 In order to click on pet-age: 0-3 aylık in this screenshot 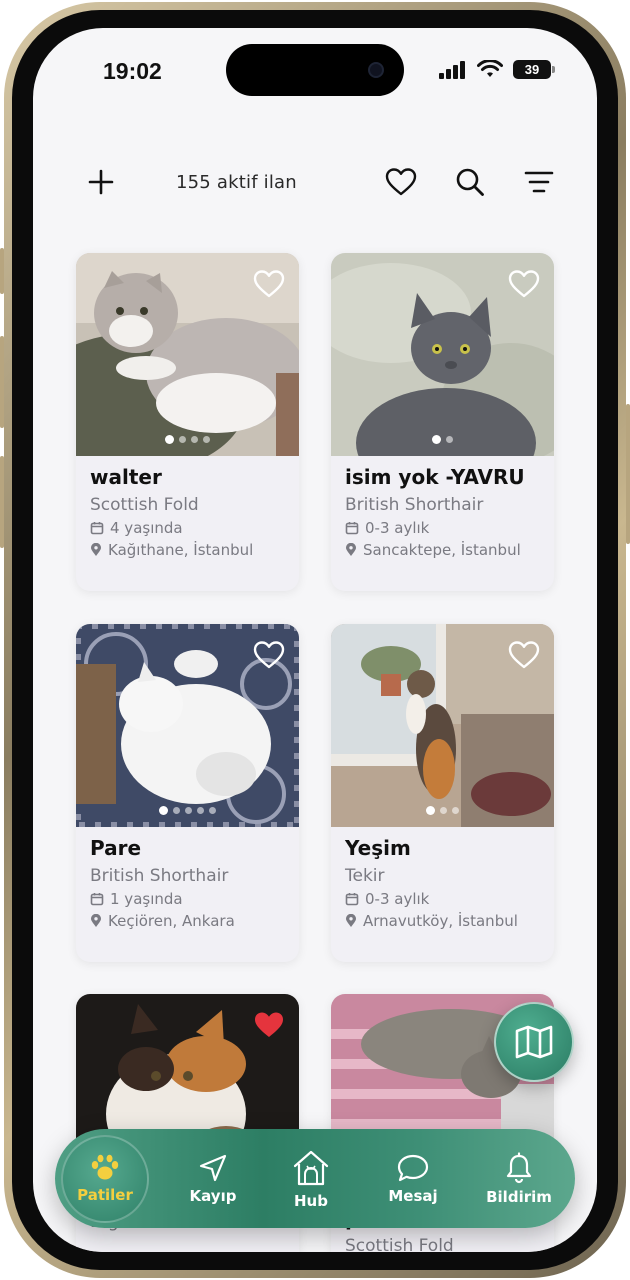, I will do `click(444, 528)`.